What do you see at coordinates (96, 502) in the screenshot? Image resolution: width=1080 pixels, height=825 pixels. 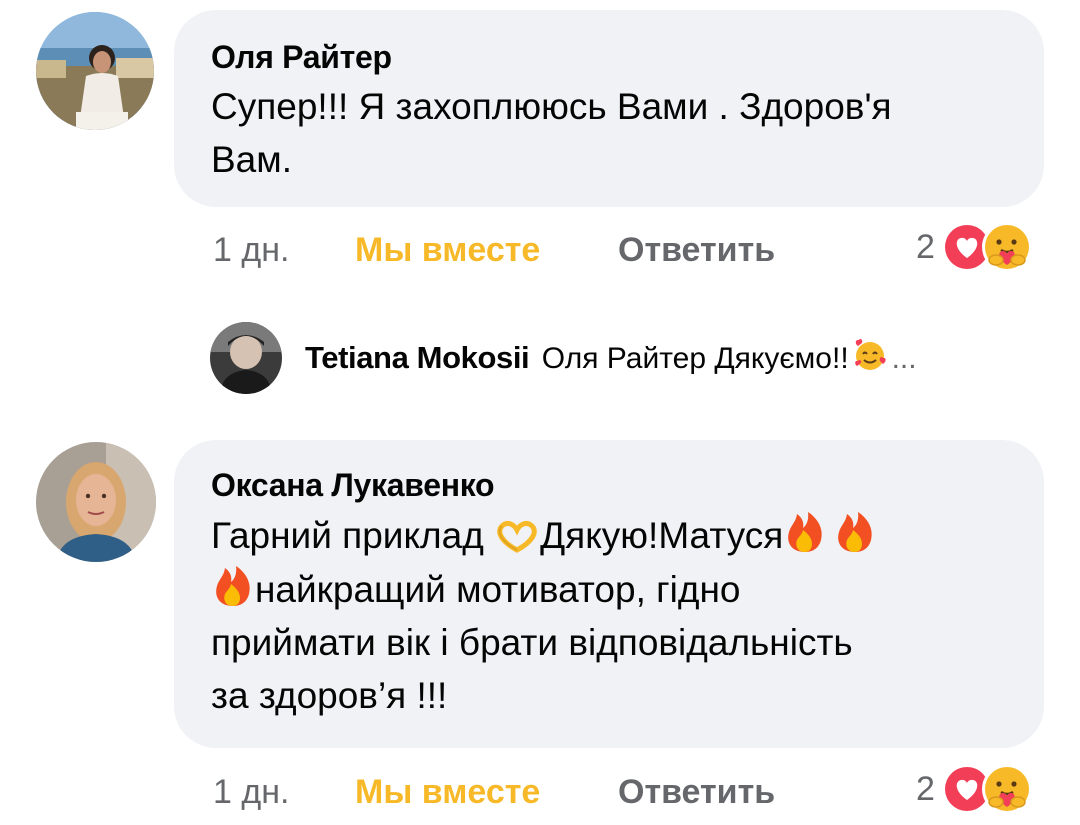 I see `avatar-oksana` at bounding box center [96, 502].